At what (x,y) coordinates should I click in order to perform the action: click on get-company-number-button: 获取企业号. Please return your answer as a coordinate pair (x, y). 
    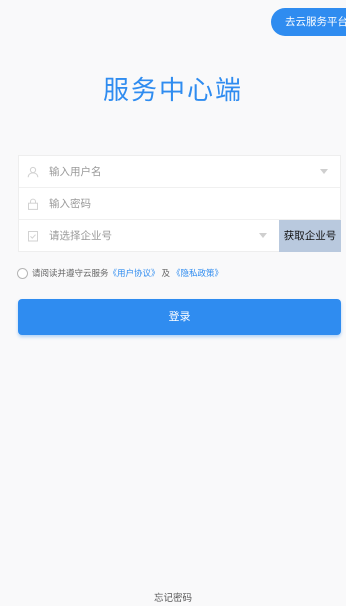
    Looking at the image, I should click on (310, 236).